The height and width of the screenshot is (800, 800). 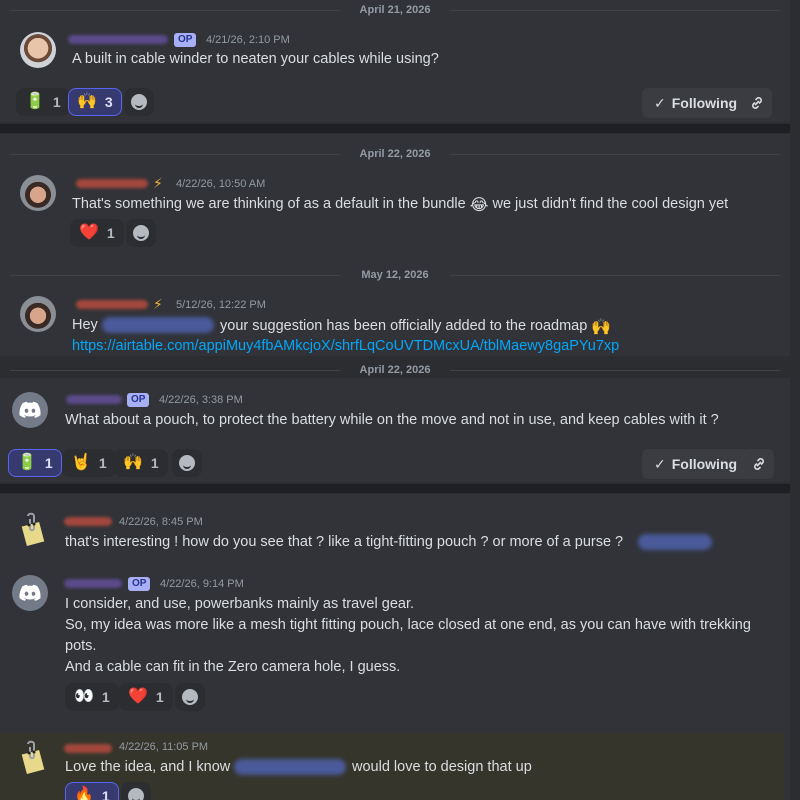 I want to click on discord-icon, so click(x=30, y=409).